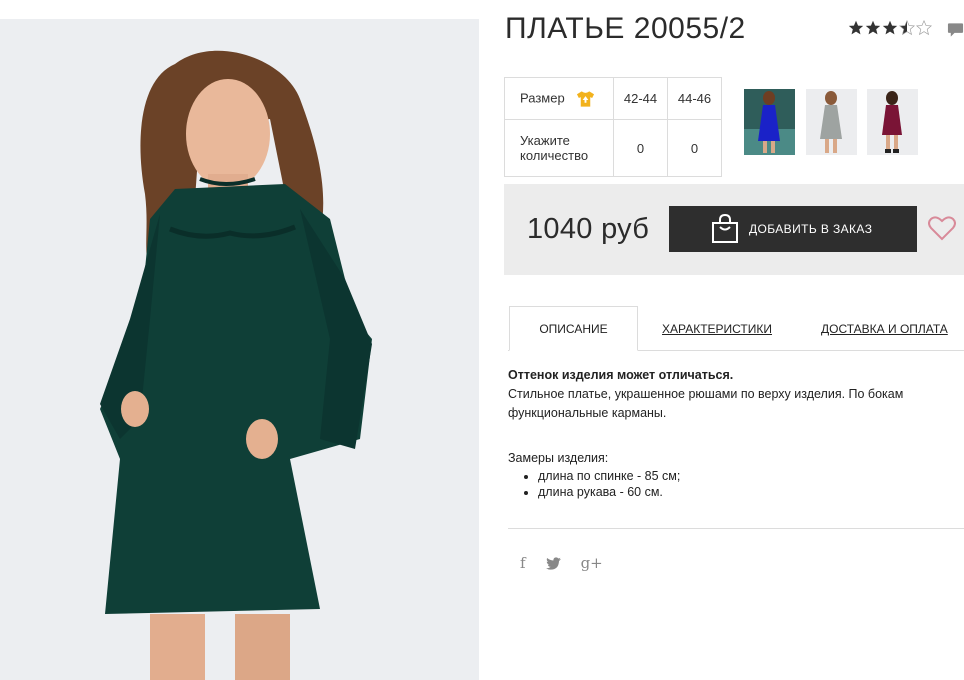 This screenshot has width=964, height=680. Describe the element at coordinates (587, 413) in the screenshot. I see `description-line-2: функциональные карманы.` at that location.